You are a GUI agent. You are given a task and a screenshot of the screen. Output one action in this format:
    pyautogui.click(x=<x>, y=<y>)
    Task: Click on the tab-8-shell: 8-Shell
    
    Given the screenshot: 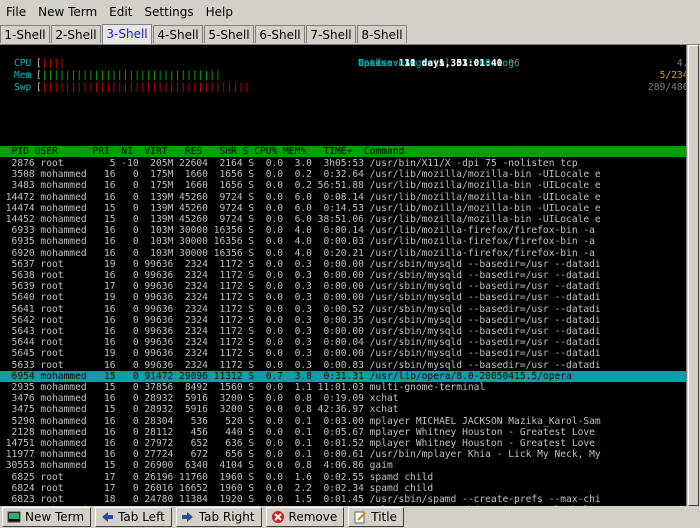 What is the action you would take?
    pyautogui.click(x=382, y=34)
    